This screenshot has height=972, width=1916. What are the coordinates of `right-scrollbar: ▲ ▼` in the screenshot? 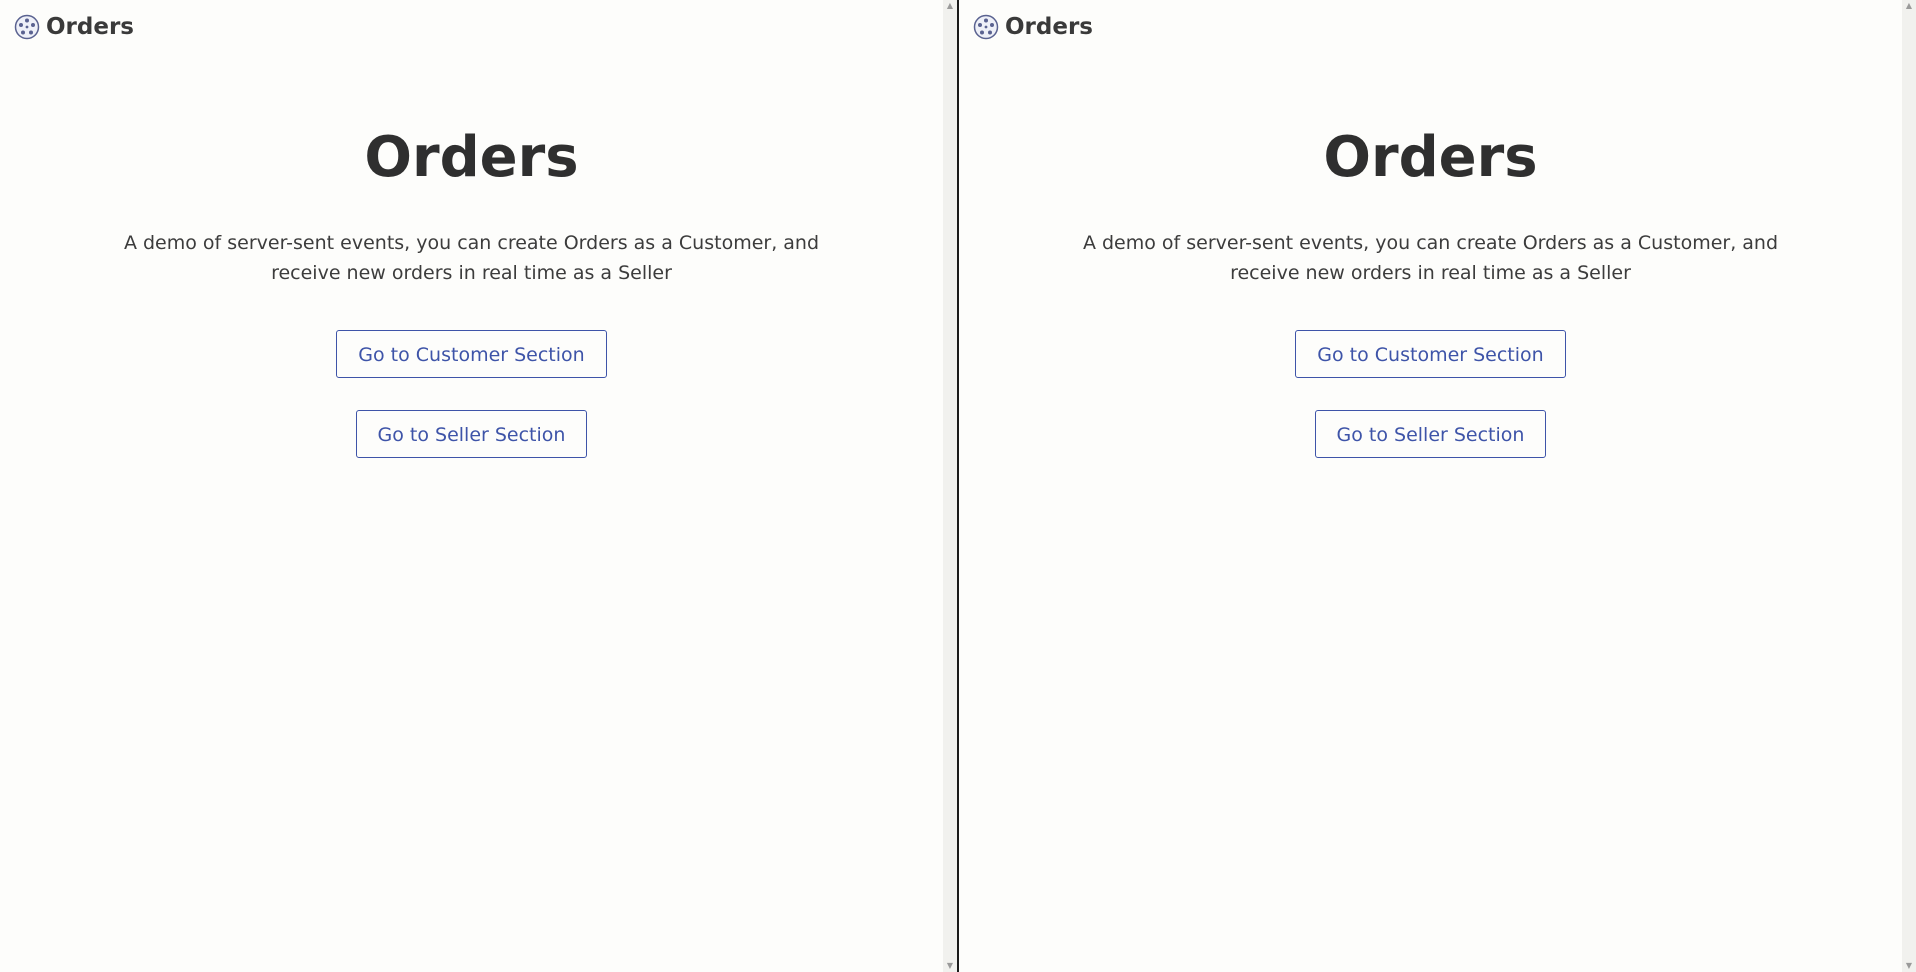 It's located at (1909, 486).